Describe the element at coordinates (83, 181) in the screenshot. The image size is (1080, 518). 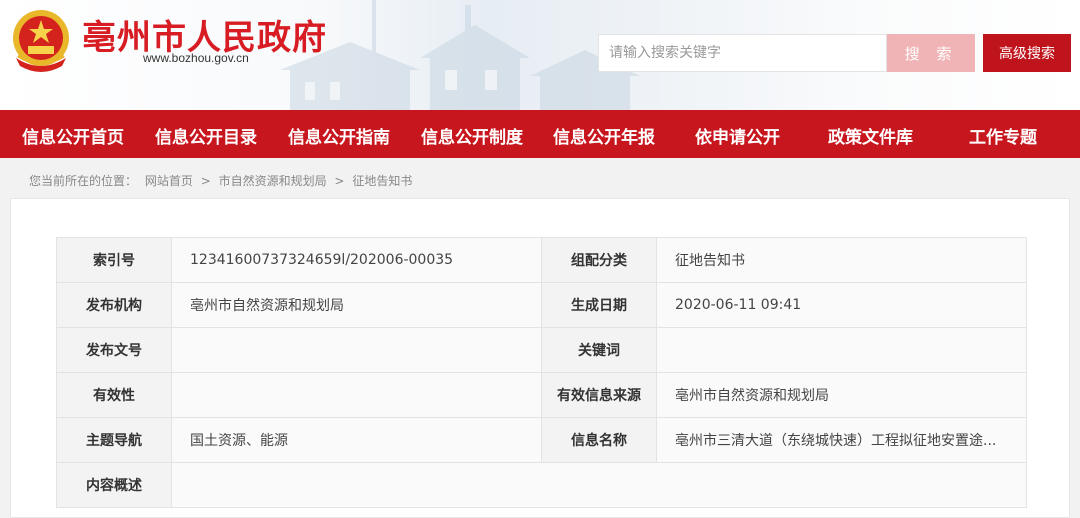
I see `breadcrumb-prefix: 您当前所在的位置：` at that location.